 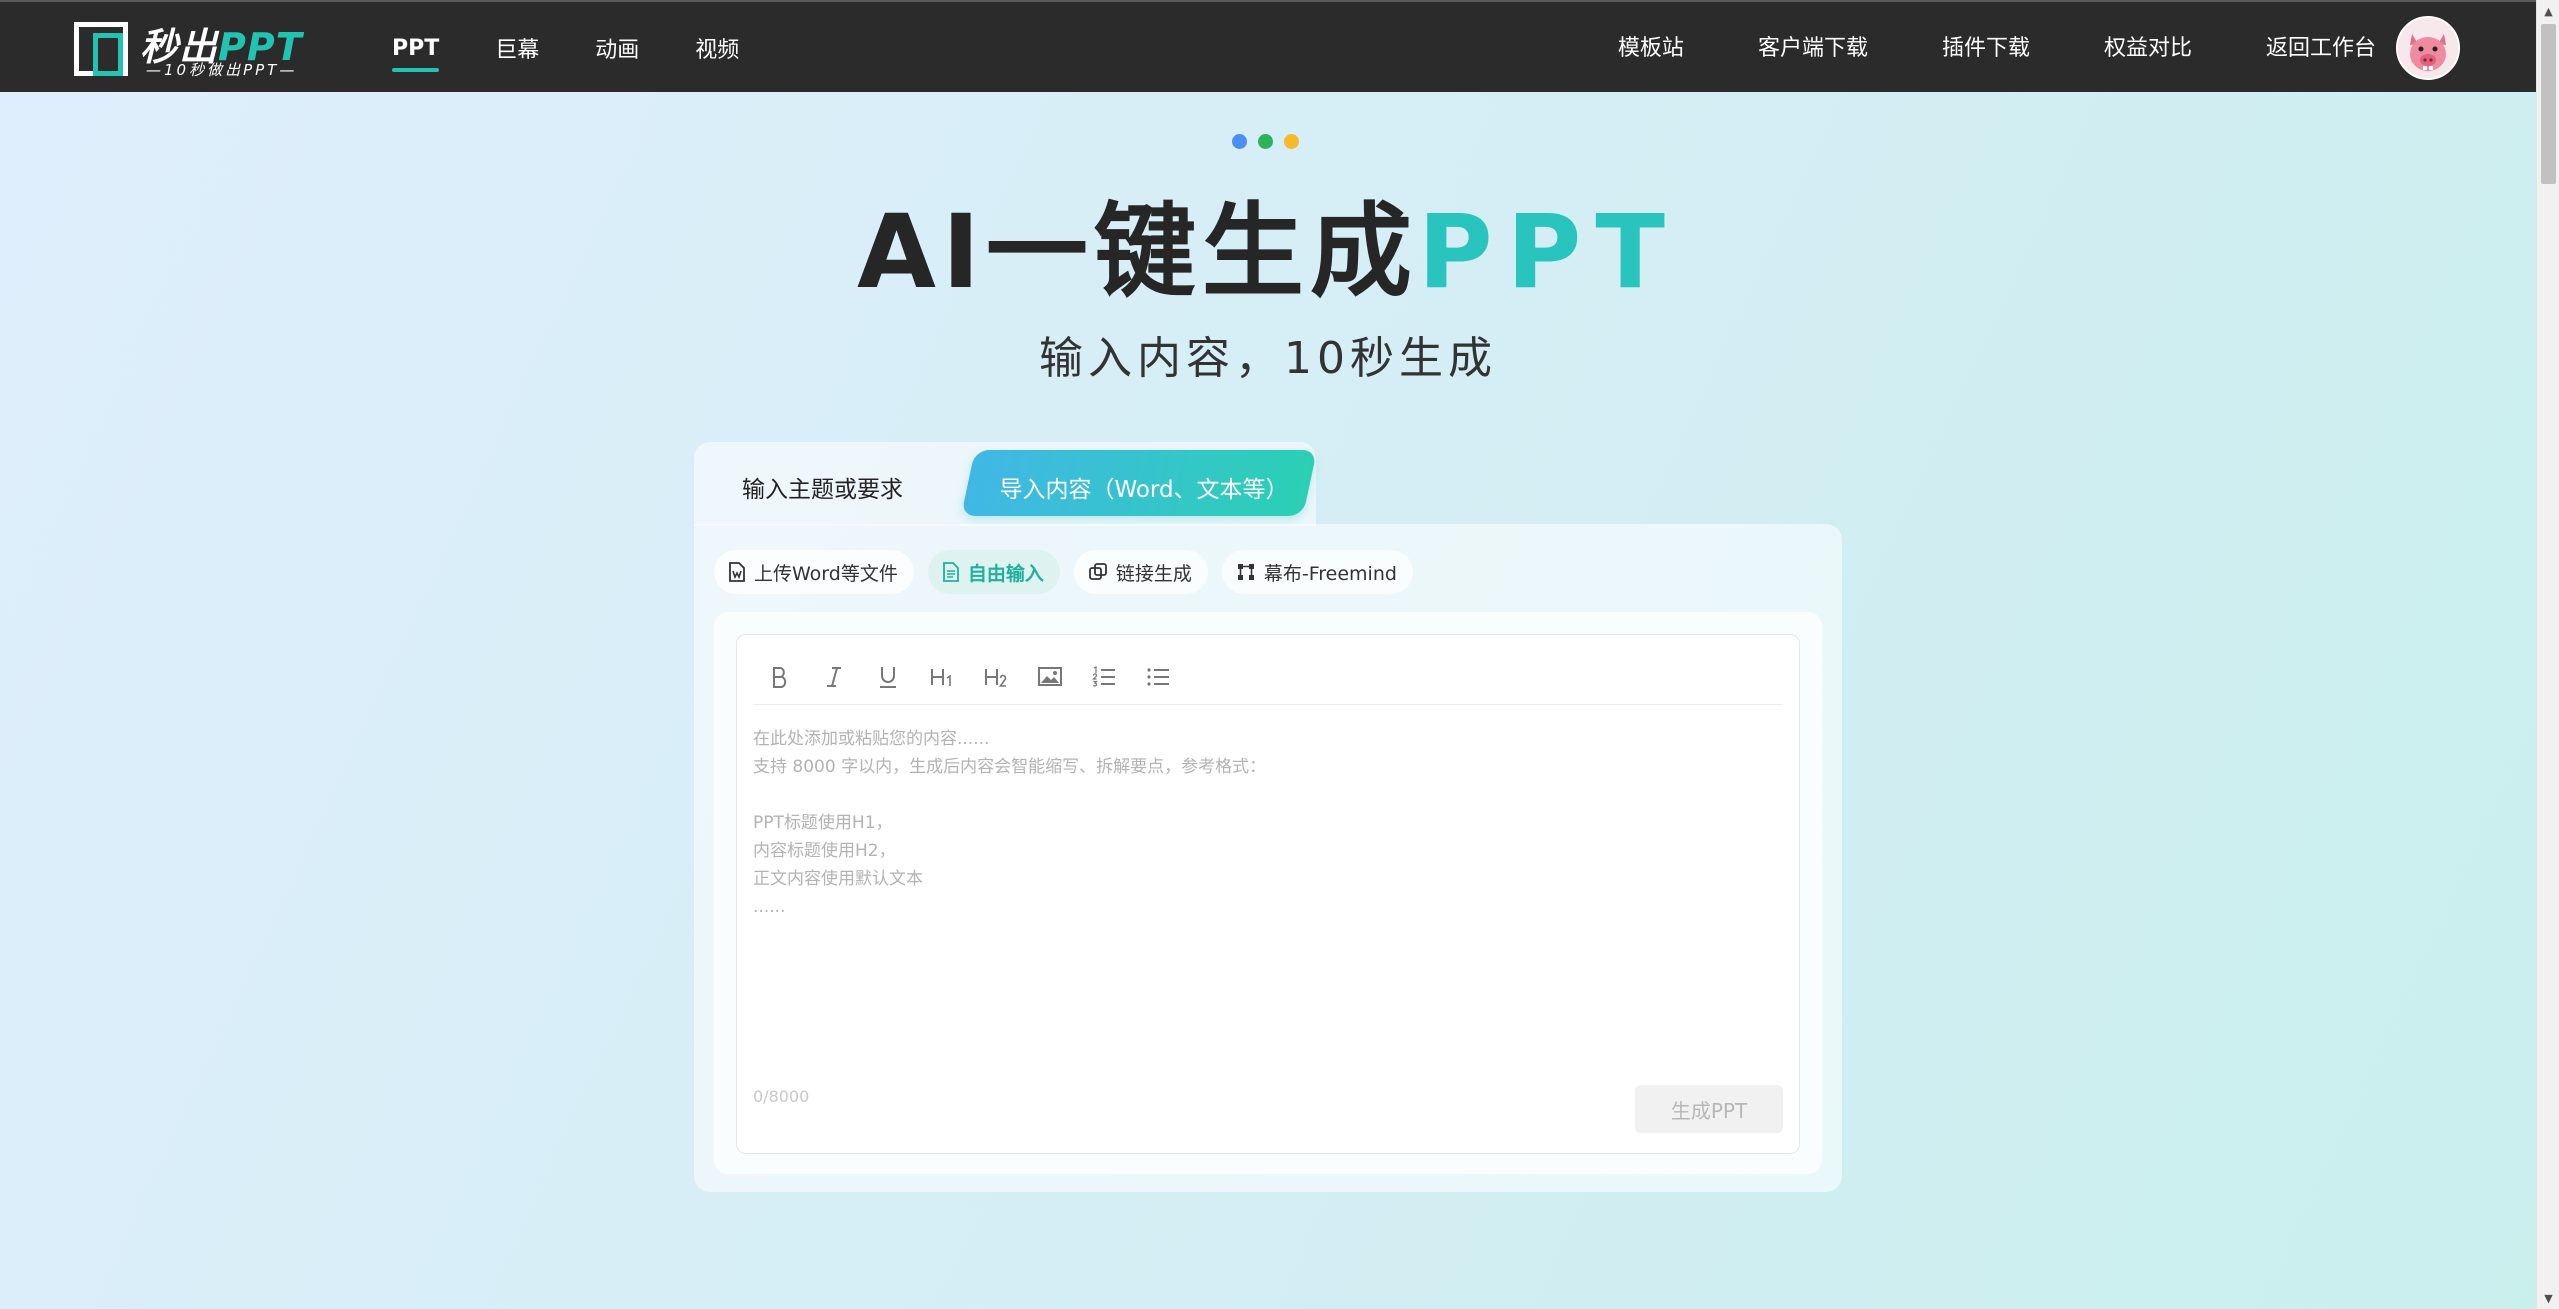 What do you see at coordinates (1268, 358) in the screenshot?
I see `hero-subtitle: 输入内容，10秒生成` at bounding box center [1268, 358].